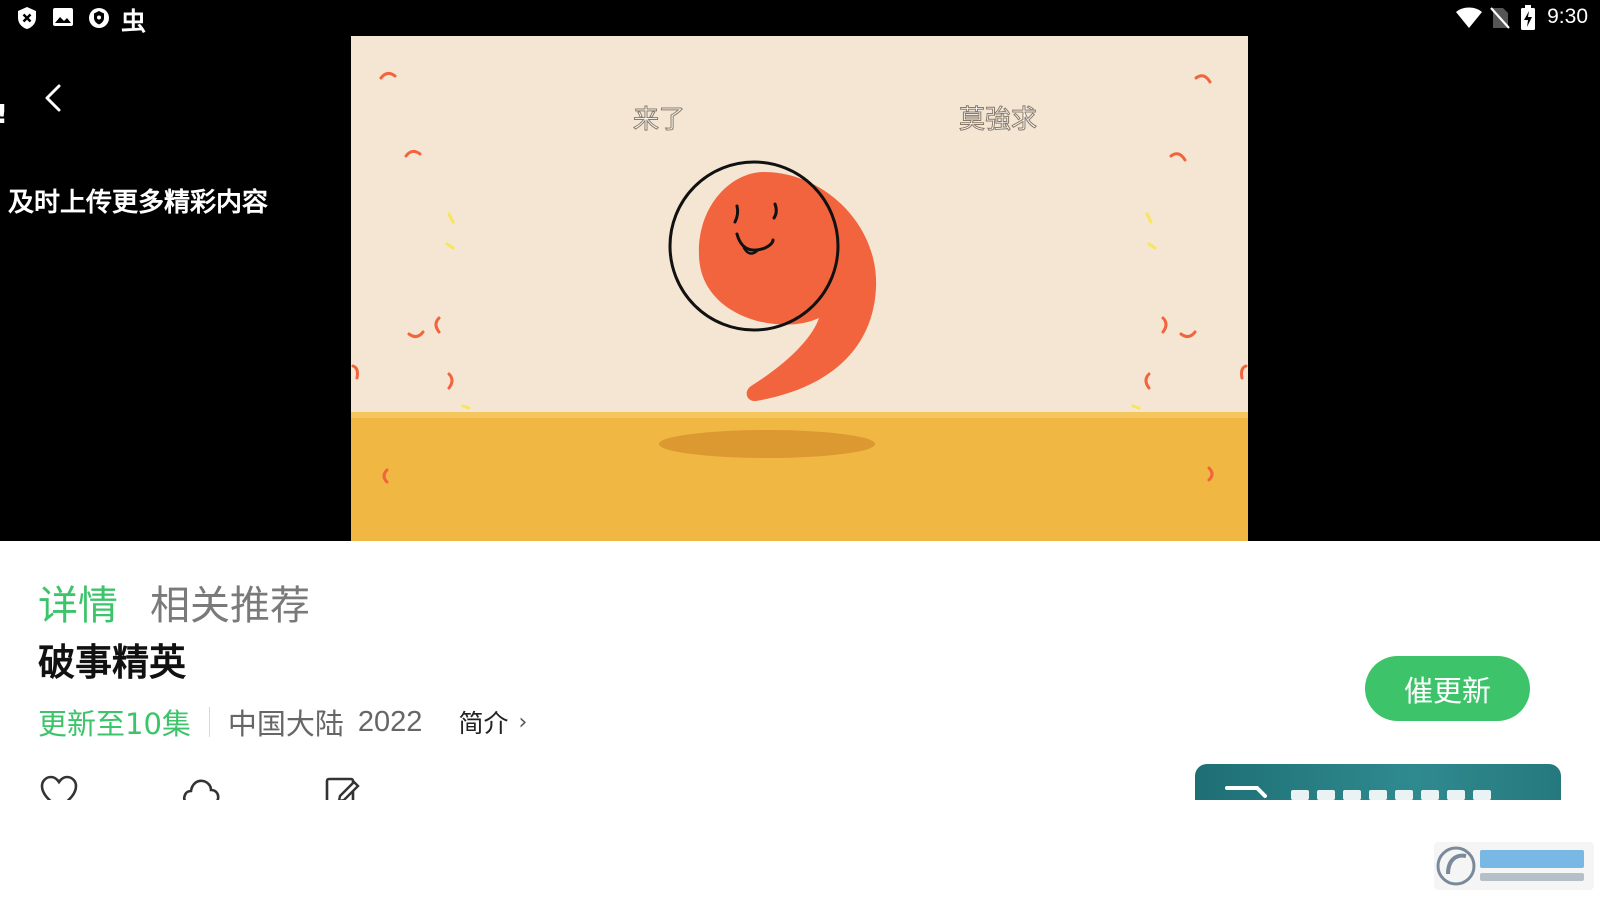  I want to click on video-caption-left: 来了, so click(659, 120).